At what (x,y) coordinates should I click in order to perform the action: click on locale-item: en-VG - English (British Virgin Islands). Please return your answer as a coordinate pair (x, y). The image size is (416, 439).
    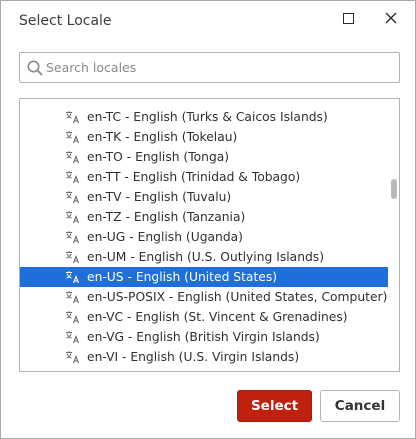
    Looking at the image, I should click on (204, 337).